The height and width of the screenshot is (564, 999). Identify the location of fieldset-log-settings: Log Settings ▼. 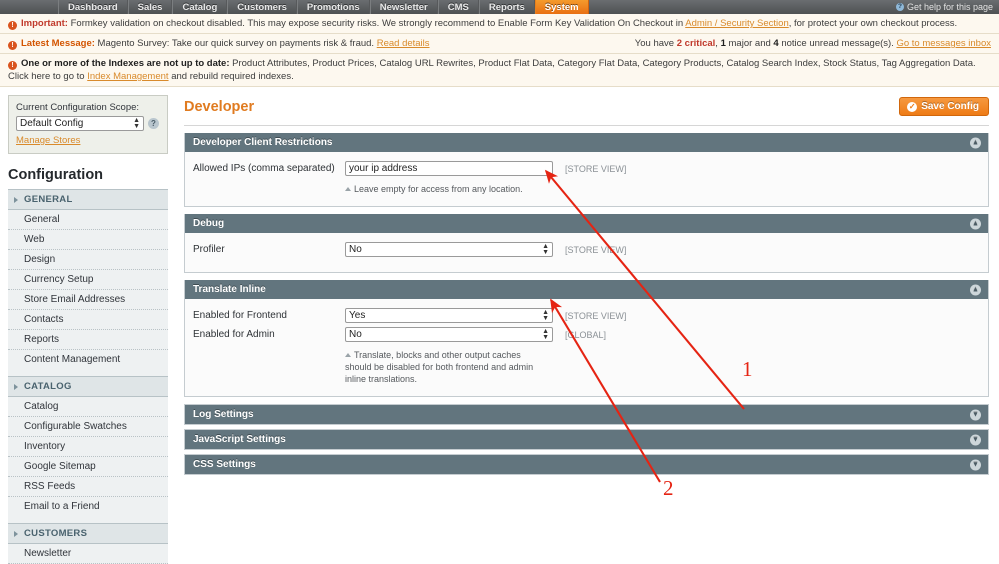
(586, 414).